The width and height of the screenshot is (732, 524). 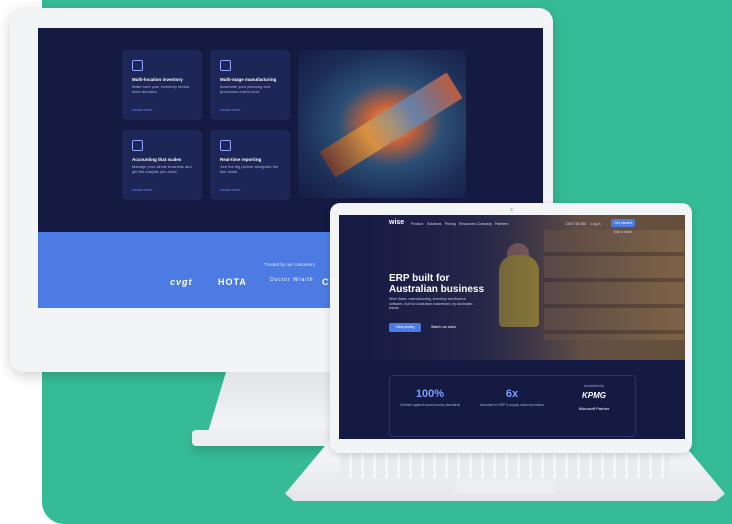 I want to click on customer-logo: HOTA, so click(x=232, y=282).